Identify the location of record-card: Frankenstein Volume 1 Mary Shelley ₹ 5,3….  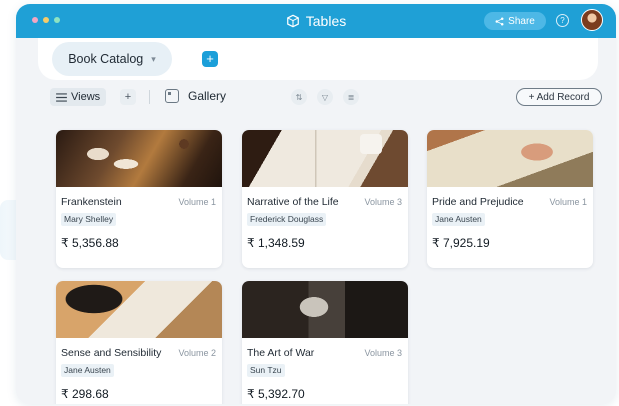
(139, 199).